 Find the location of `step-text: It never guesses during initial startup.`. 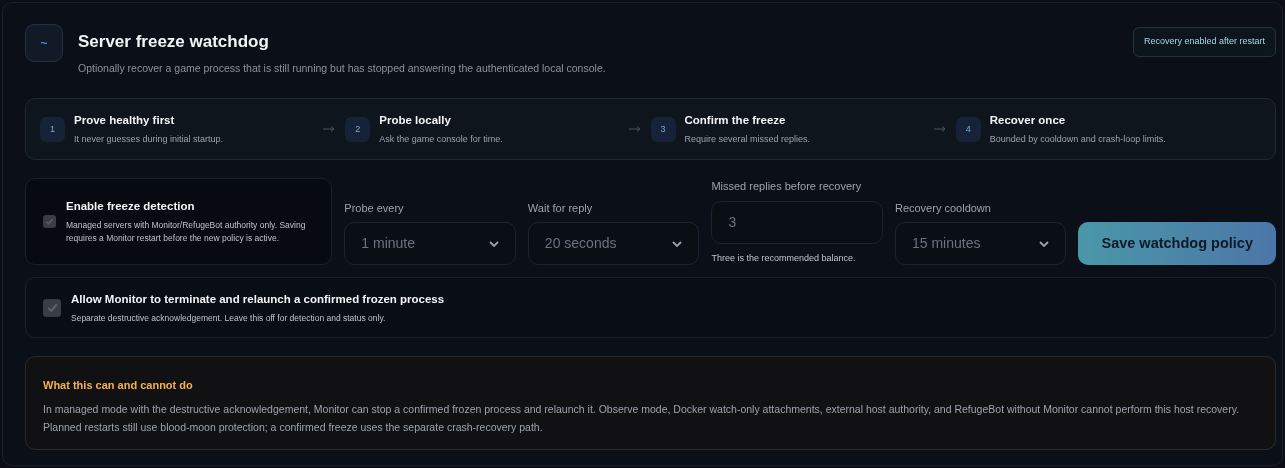

step-text: It never guesses during initial startup. is located at coordinates (149, 140).